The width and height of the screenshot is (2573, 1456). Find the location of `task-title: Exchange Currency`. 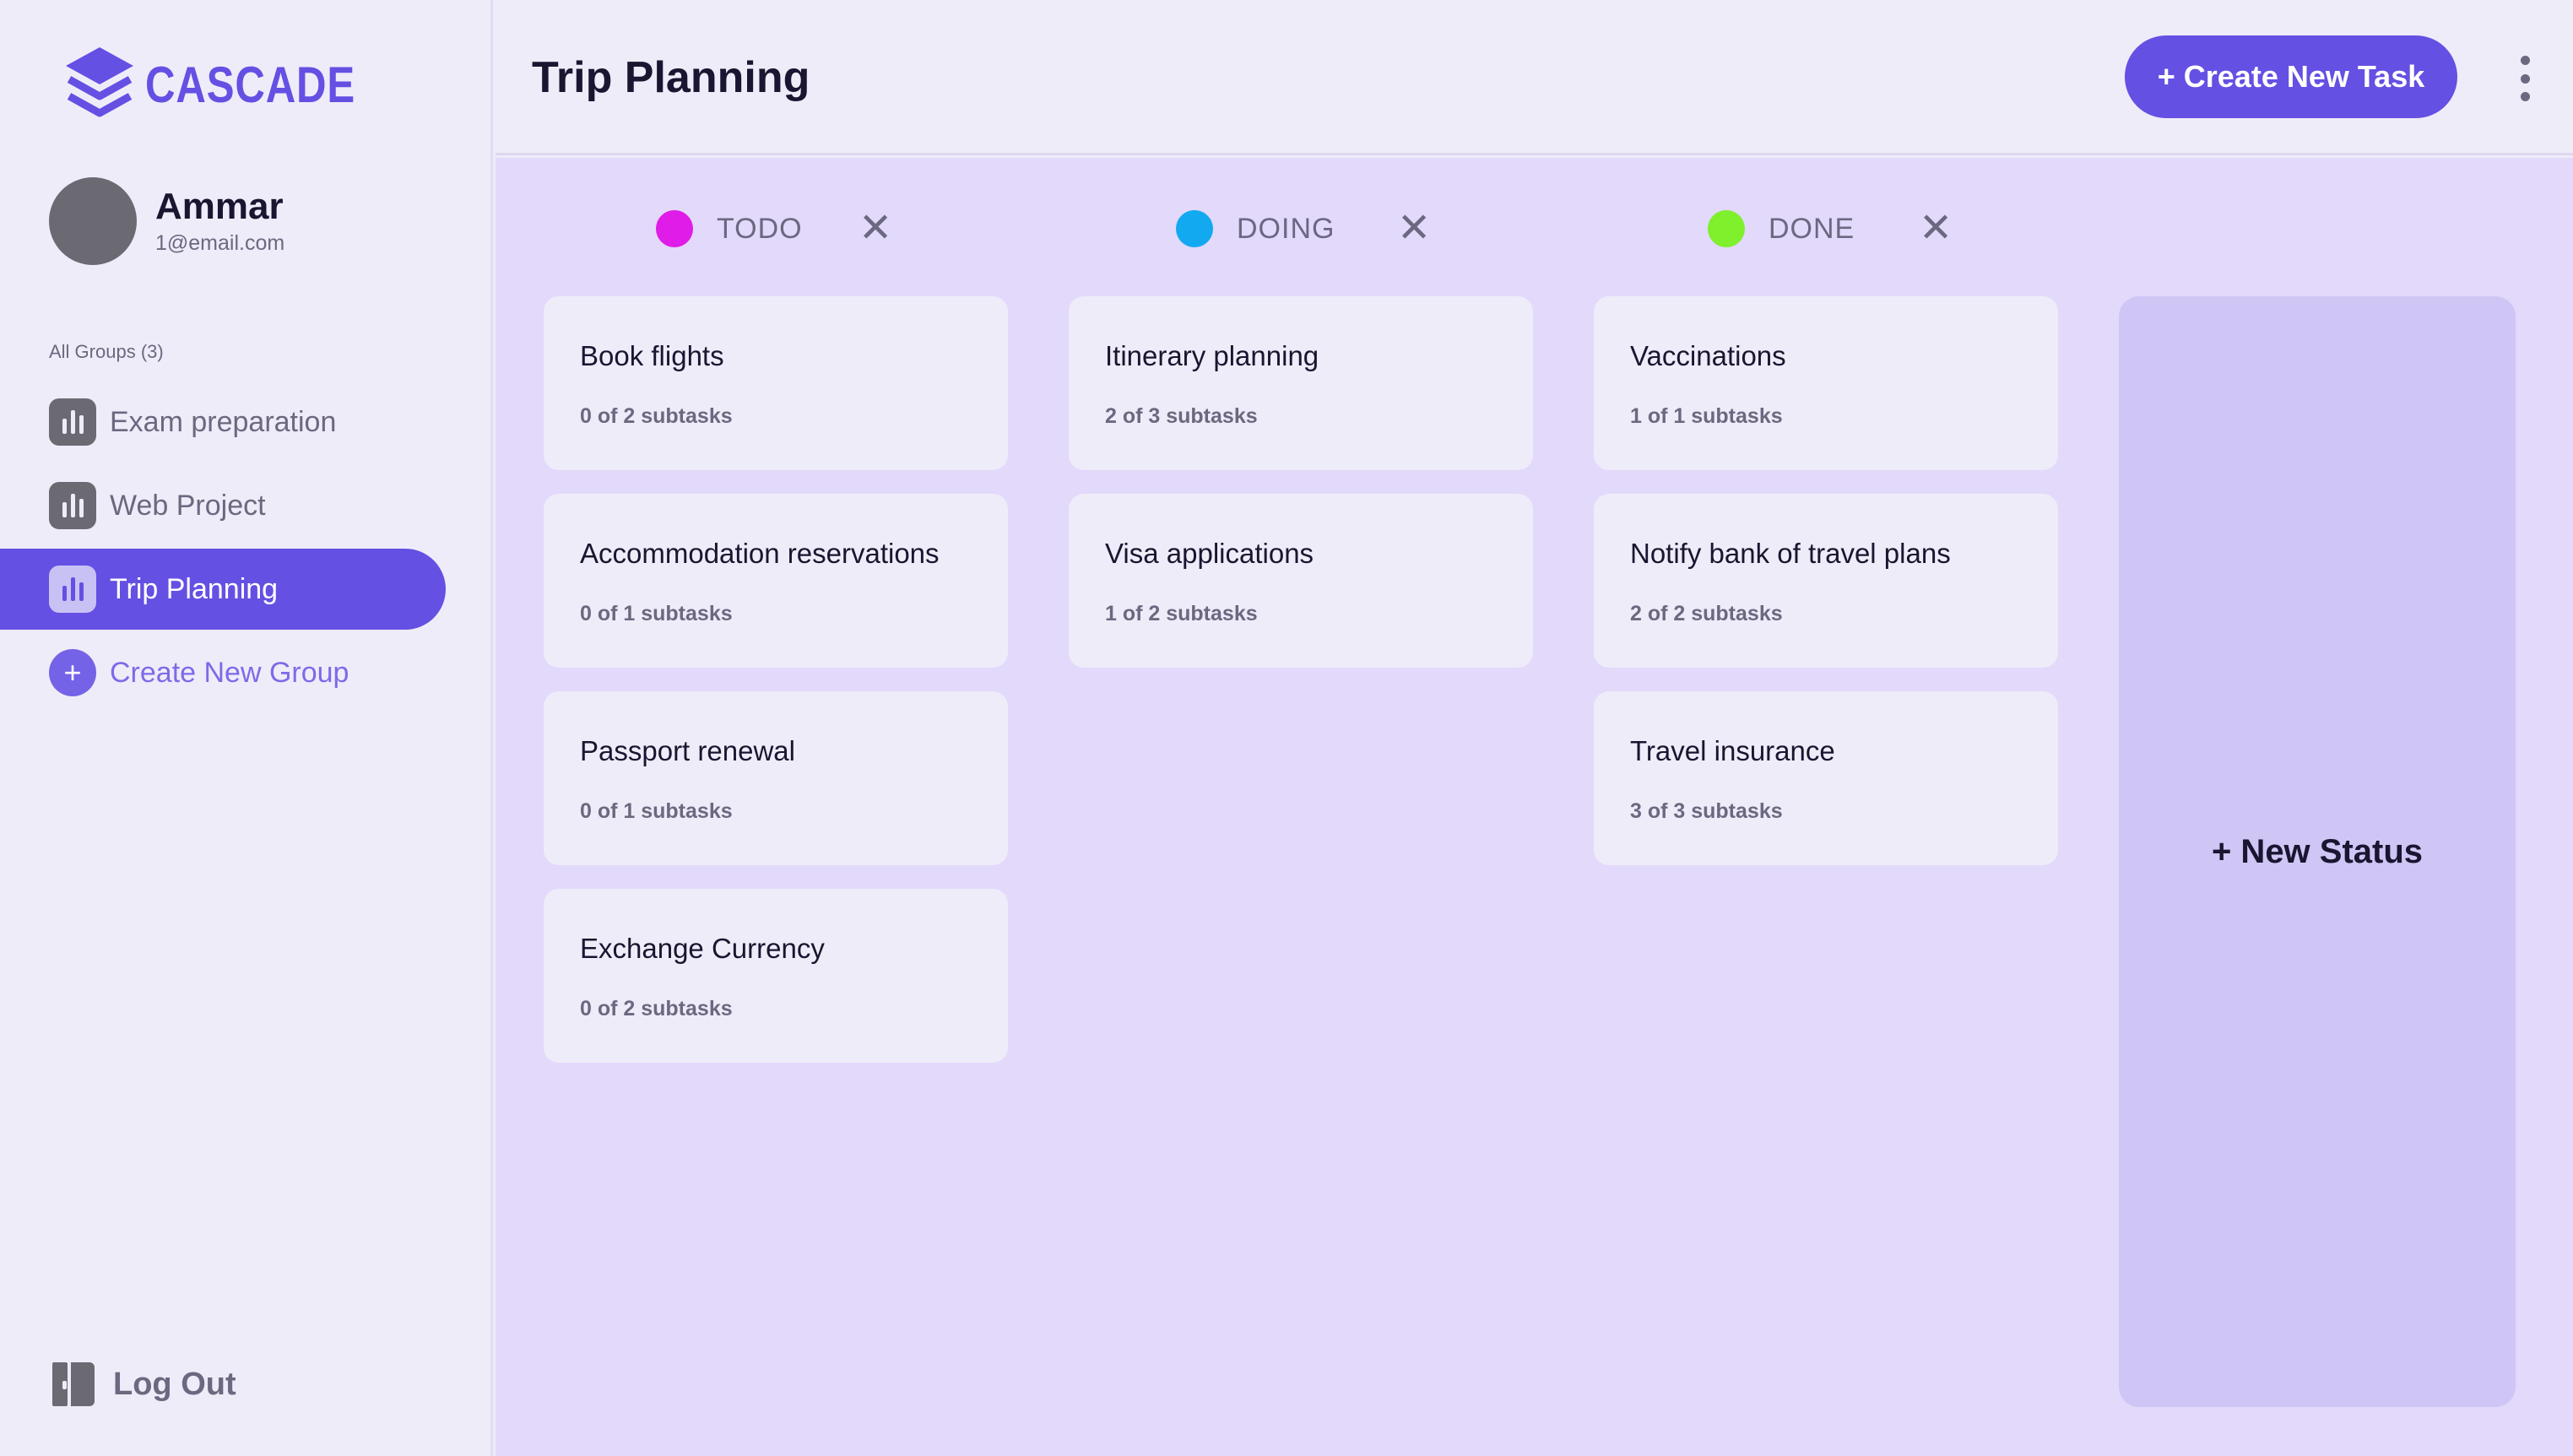

task-title: Exchange Currency is located at coordinates (703, 948).